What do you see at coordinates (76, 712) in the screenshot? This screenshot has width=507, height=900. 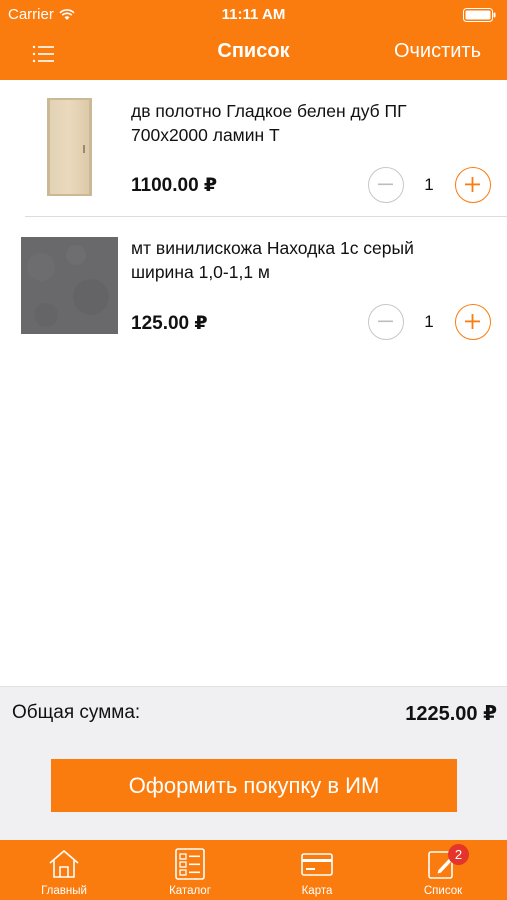 I see `total-label: Общая сумма:` at bounding box center [76, 712].